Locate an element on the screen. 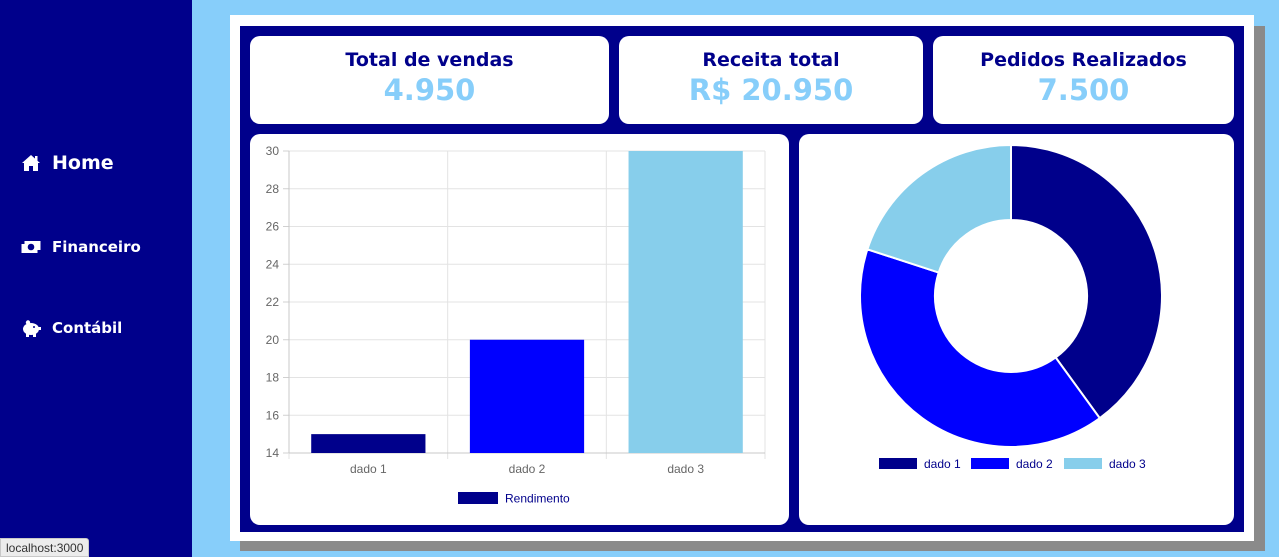 The height and width of the screenshot is (557, 1279). x-tick-label: dado 1 is located at coordinates (368, 469).